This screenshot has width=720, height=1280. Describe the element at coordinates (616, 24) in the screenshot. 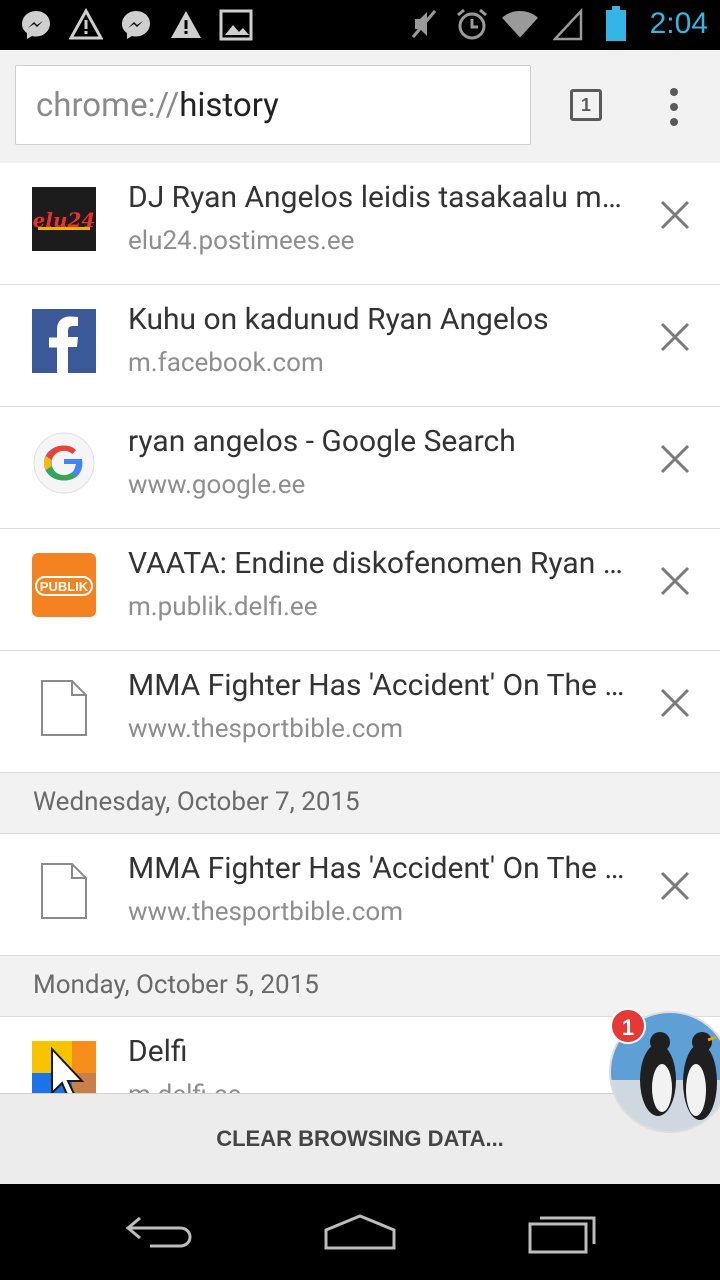

I see `battery-icon` at that location.